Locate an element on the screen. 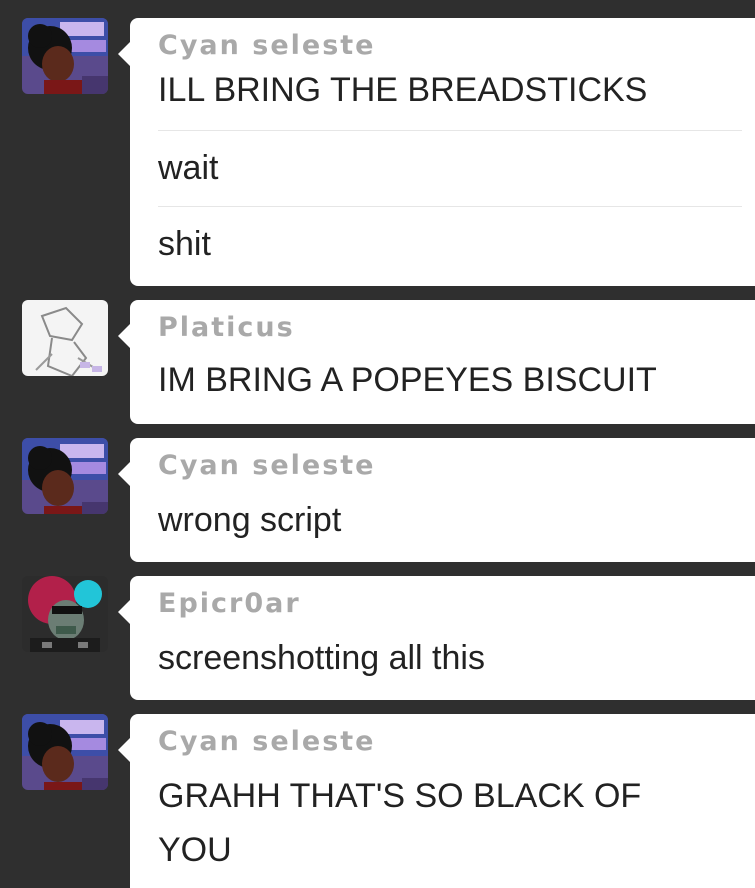 The image size is (755, 888). message-bubble: Epicr0ar screenshotting all this is located at coordinates (436, 638).